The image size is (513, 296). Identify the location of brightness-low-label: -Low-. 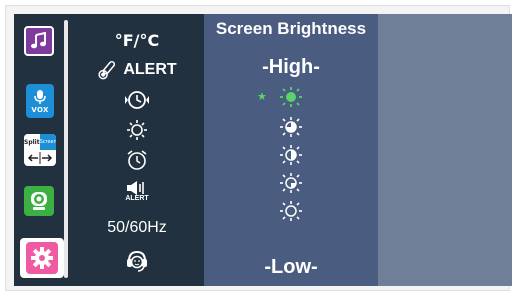
(291, 267).